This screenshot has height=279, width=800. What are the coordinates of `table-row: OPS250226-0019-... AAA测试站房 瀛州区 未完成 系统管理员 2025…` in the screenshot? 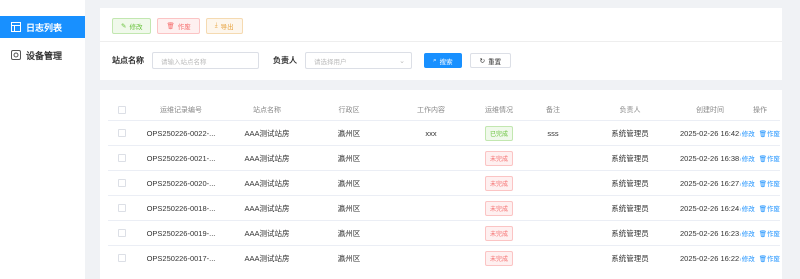 It's located at (444, 232).